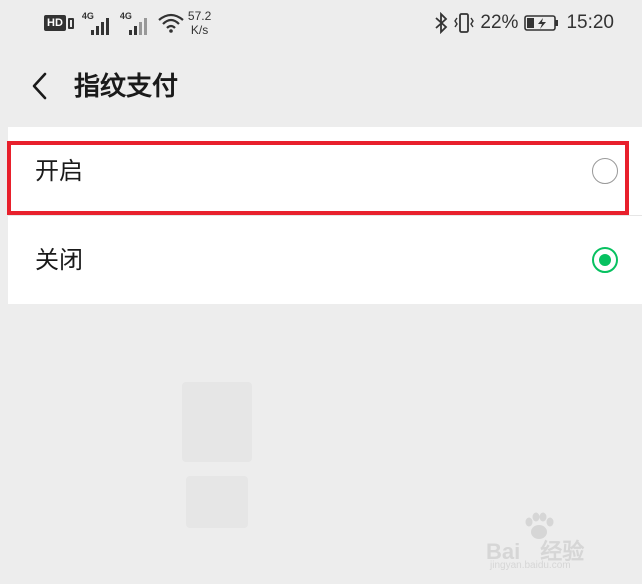  I want to click on radio-dot, so click(604, 259).